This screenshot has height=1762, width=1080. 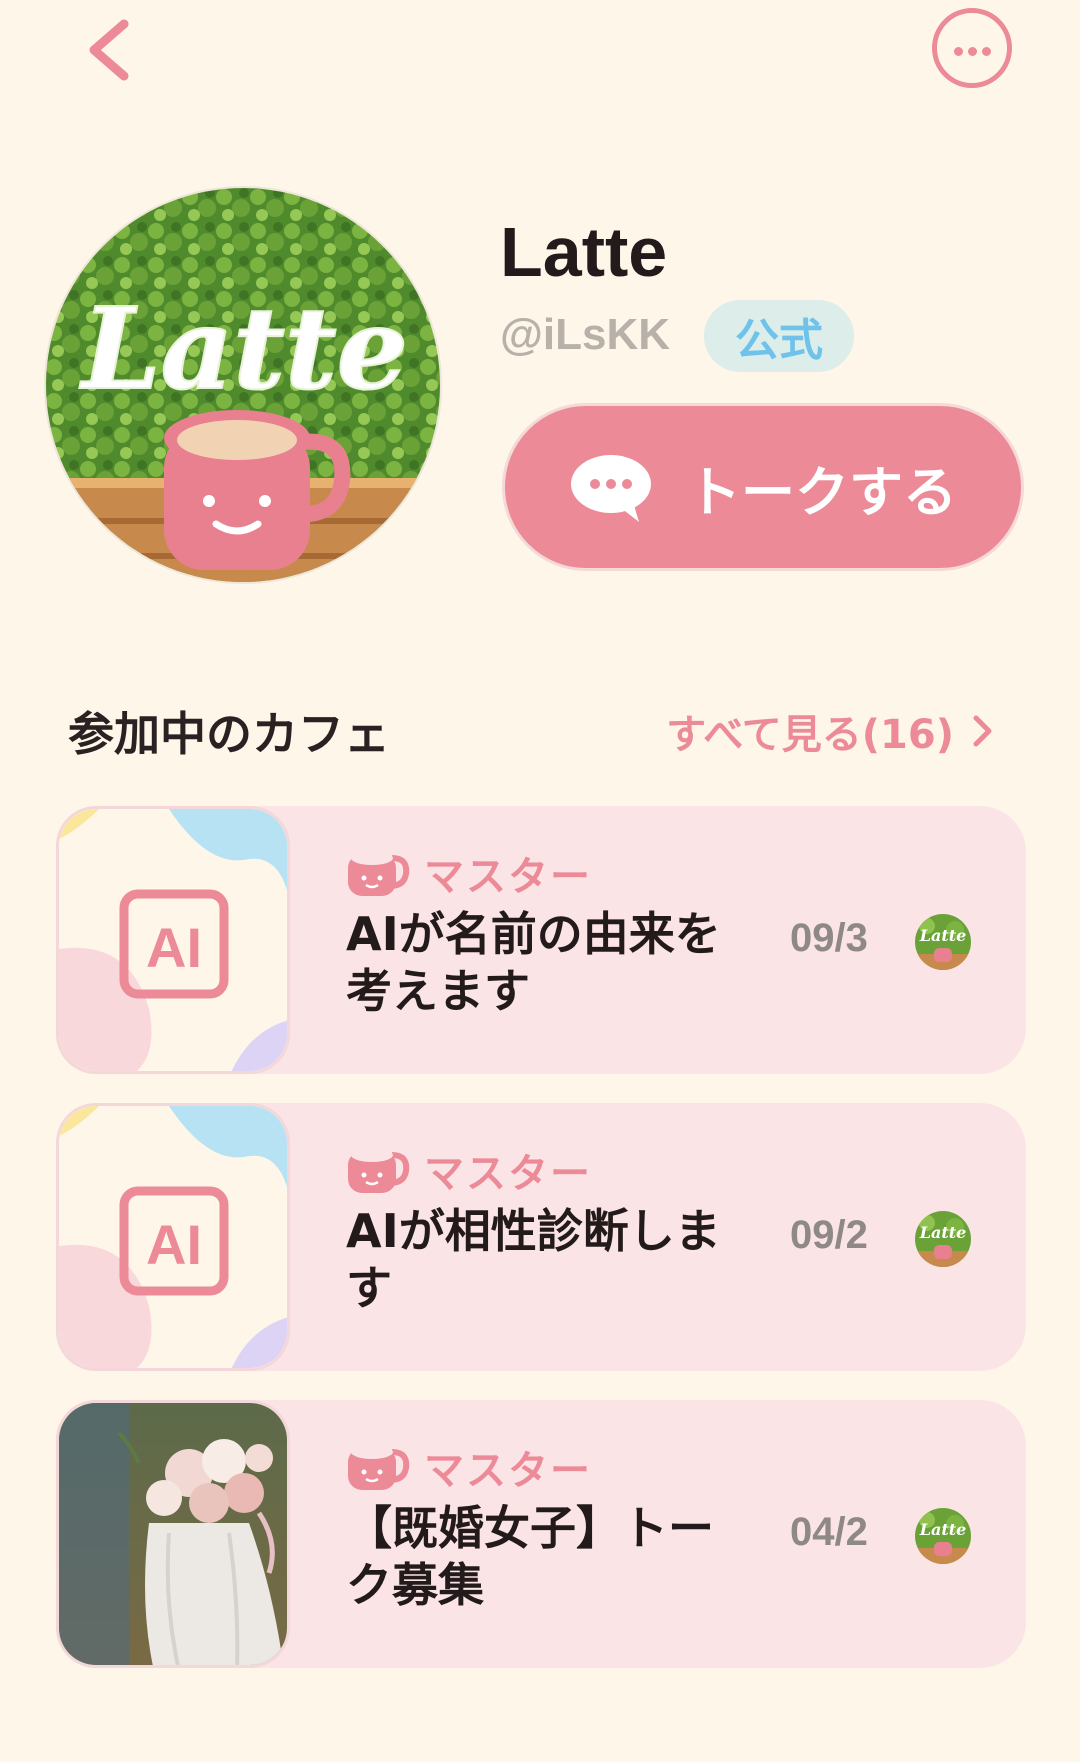 I want to click on cafe-card: AI マスター AIが相性診断します 09/2 Latte, so click(x=541, y=1237).